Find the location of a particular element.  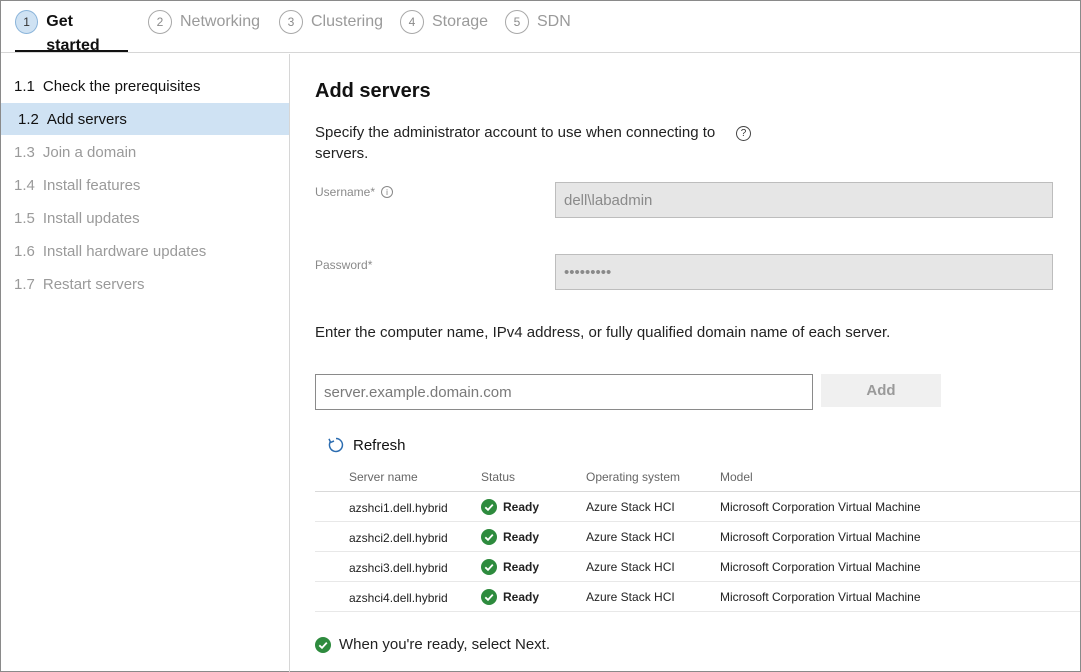

step-storage: 4 Storage is located at coordinates (444, 31).